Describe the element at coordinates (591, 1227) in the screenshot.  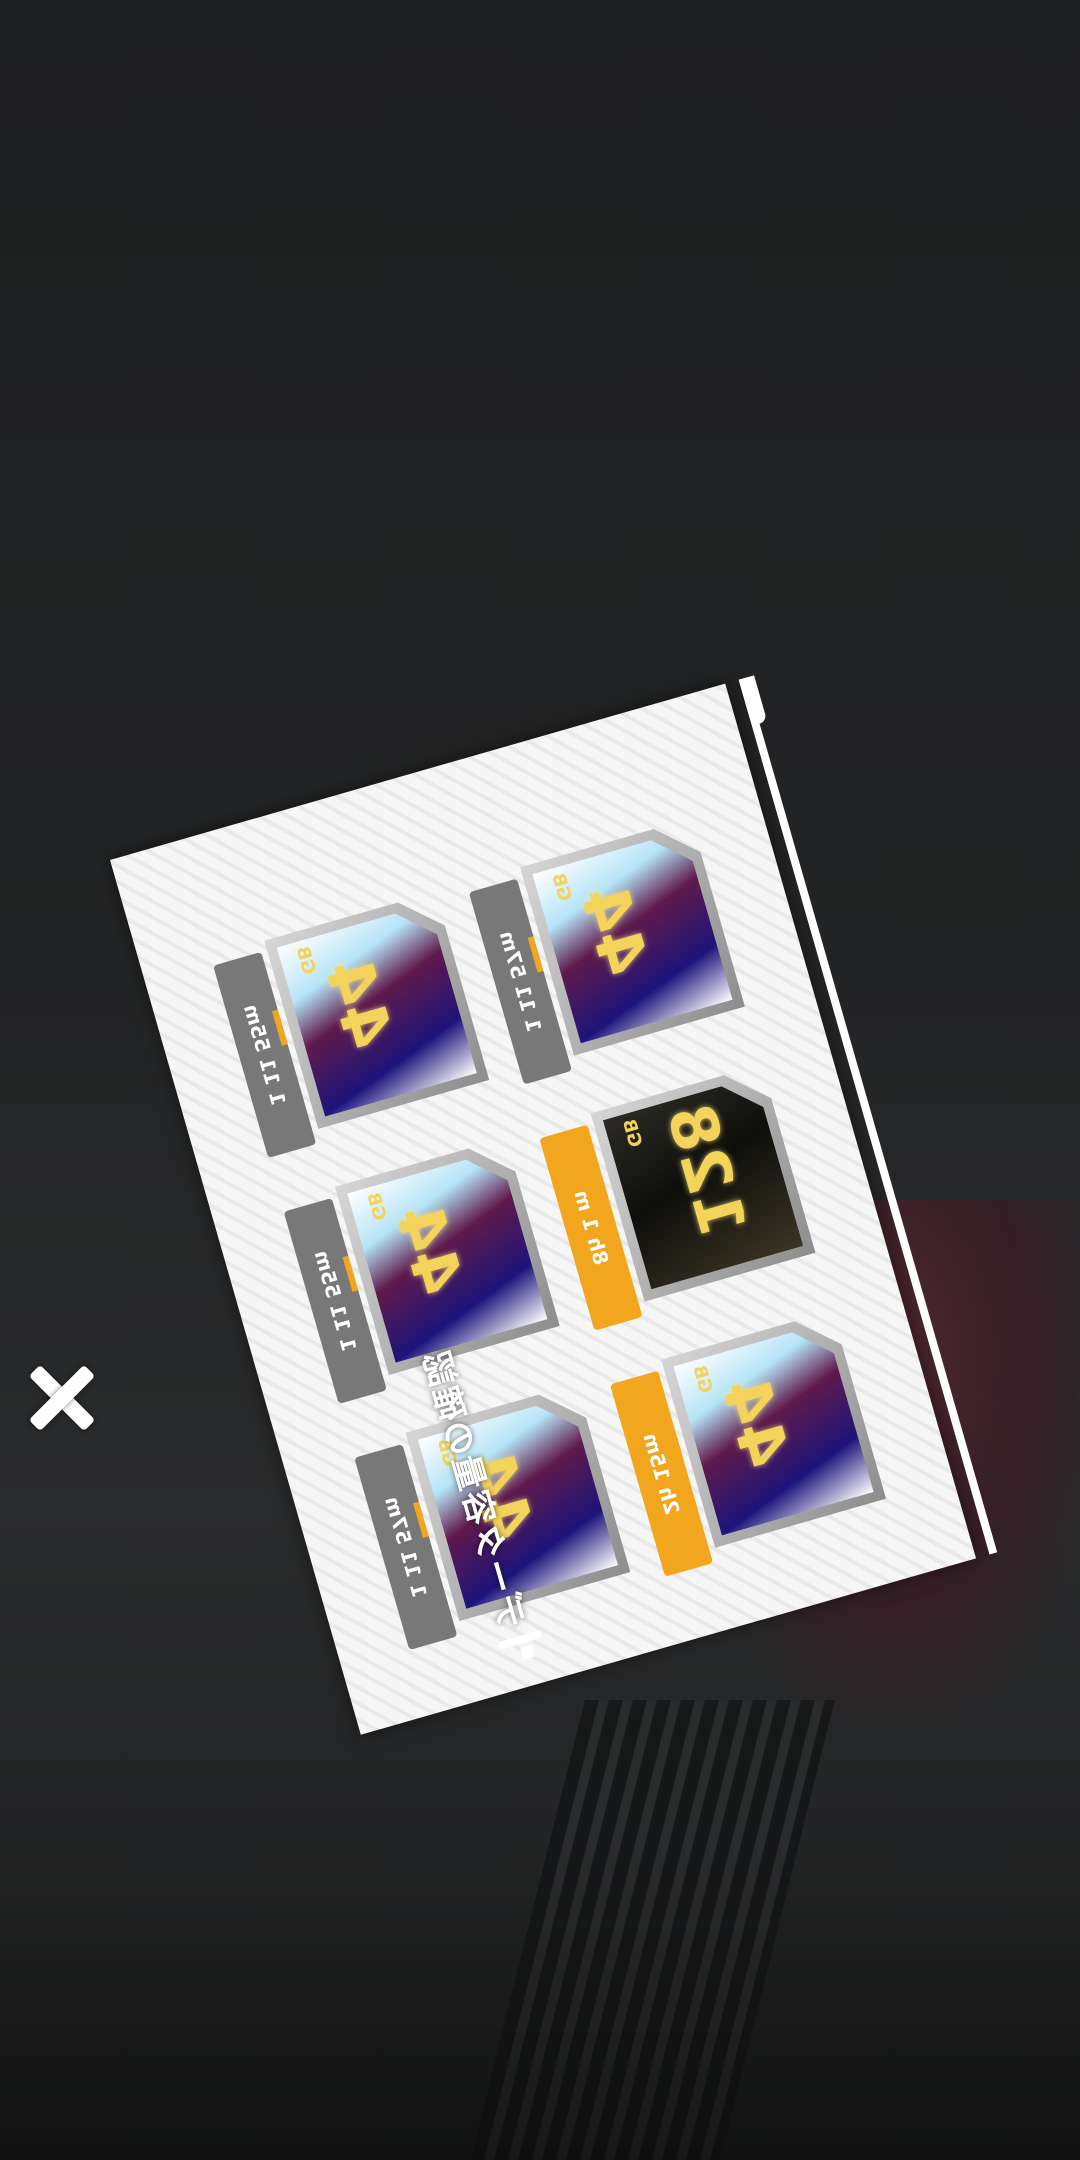
I see `card-time-label: 8h 1 m` at that location.